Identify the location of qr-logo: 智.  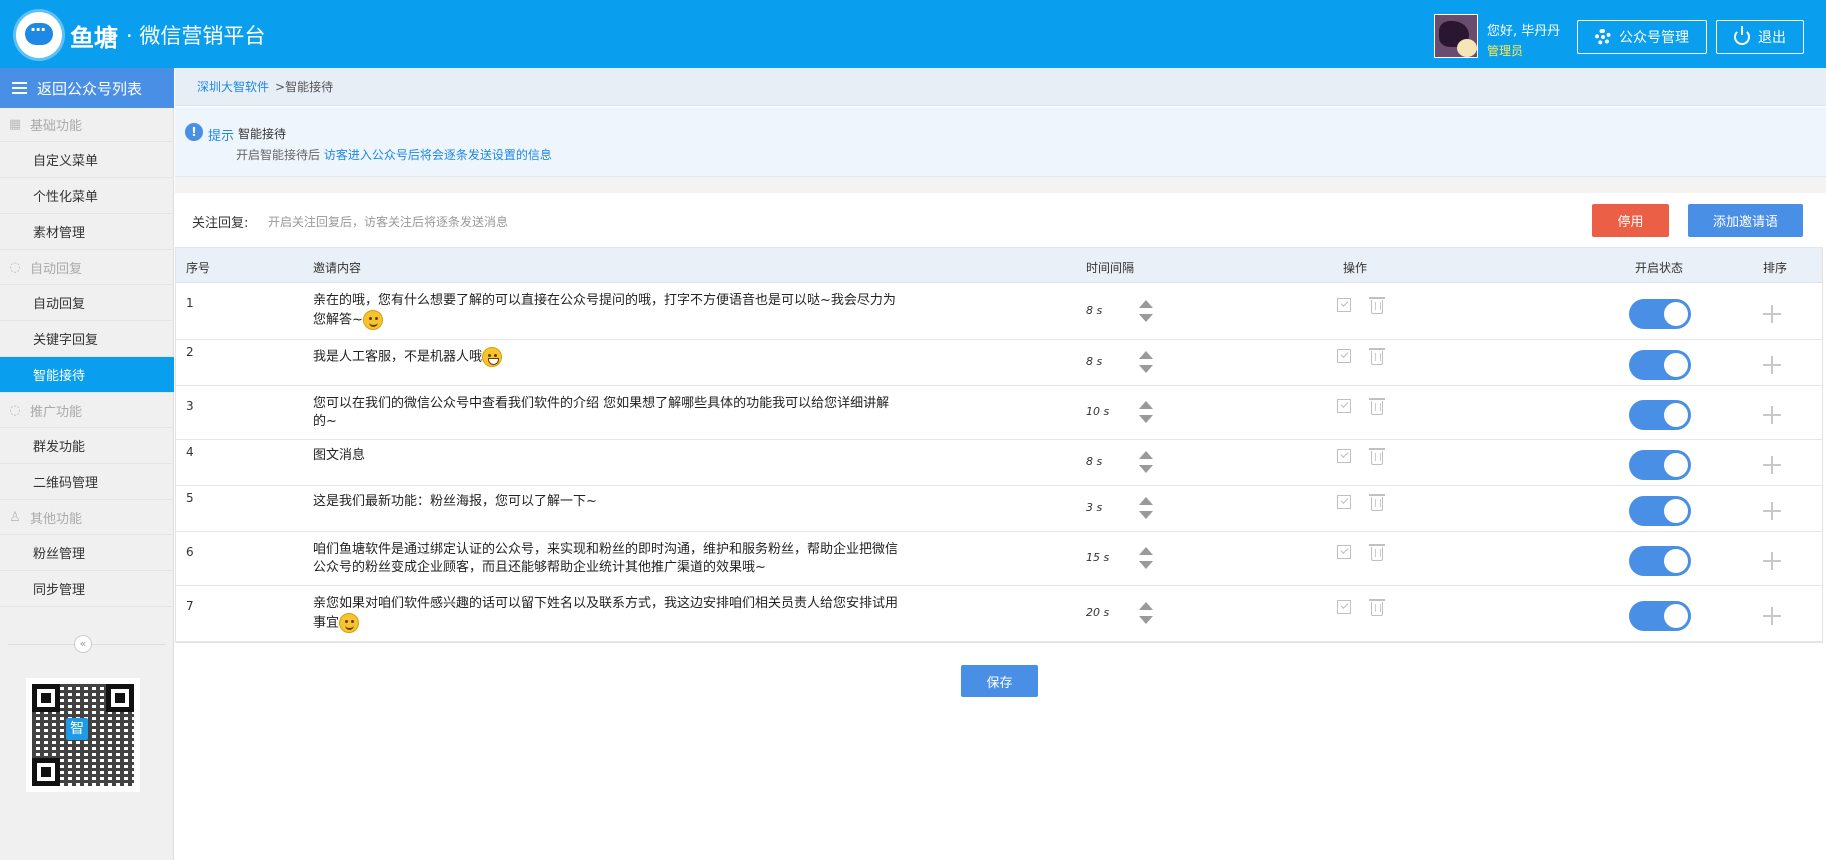
(77, 729).